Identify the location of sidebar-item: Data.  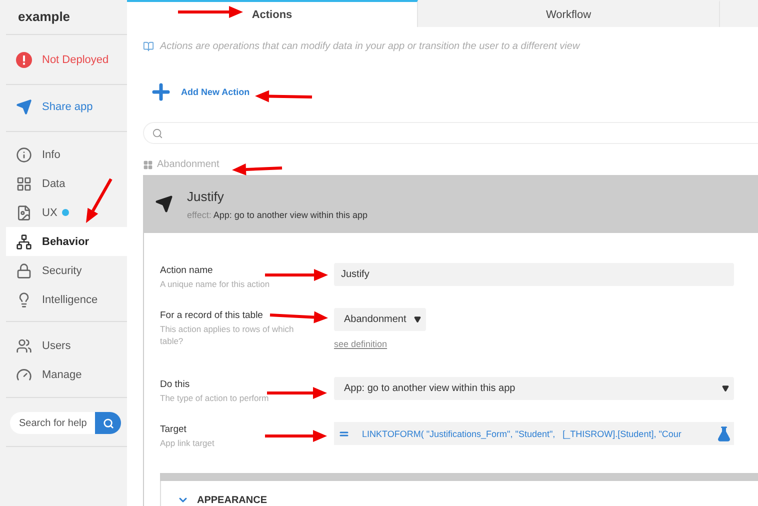
(66, 183).